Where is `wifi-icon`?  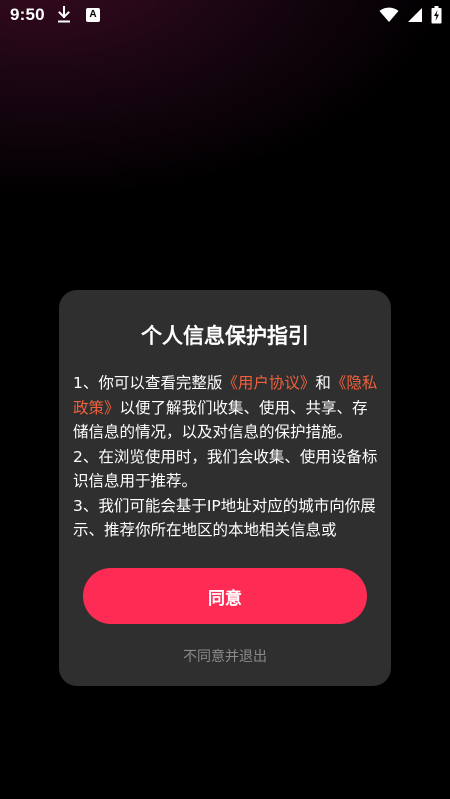 wifi-icon is located at coordinates (389, 15).